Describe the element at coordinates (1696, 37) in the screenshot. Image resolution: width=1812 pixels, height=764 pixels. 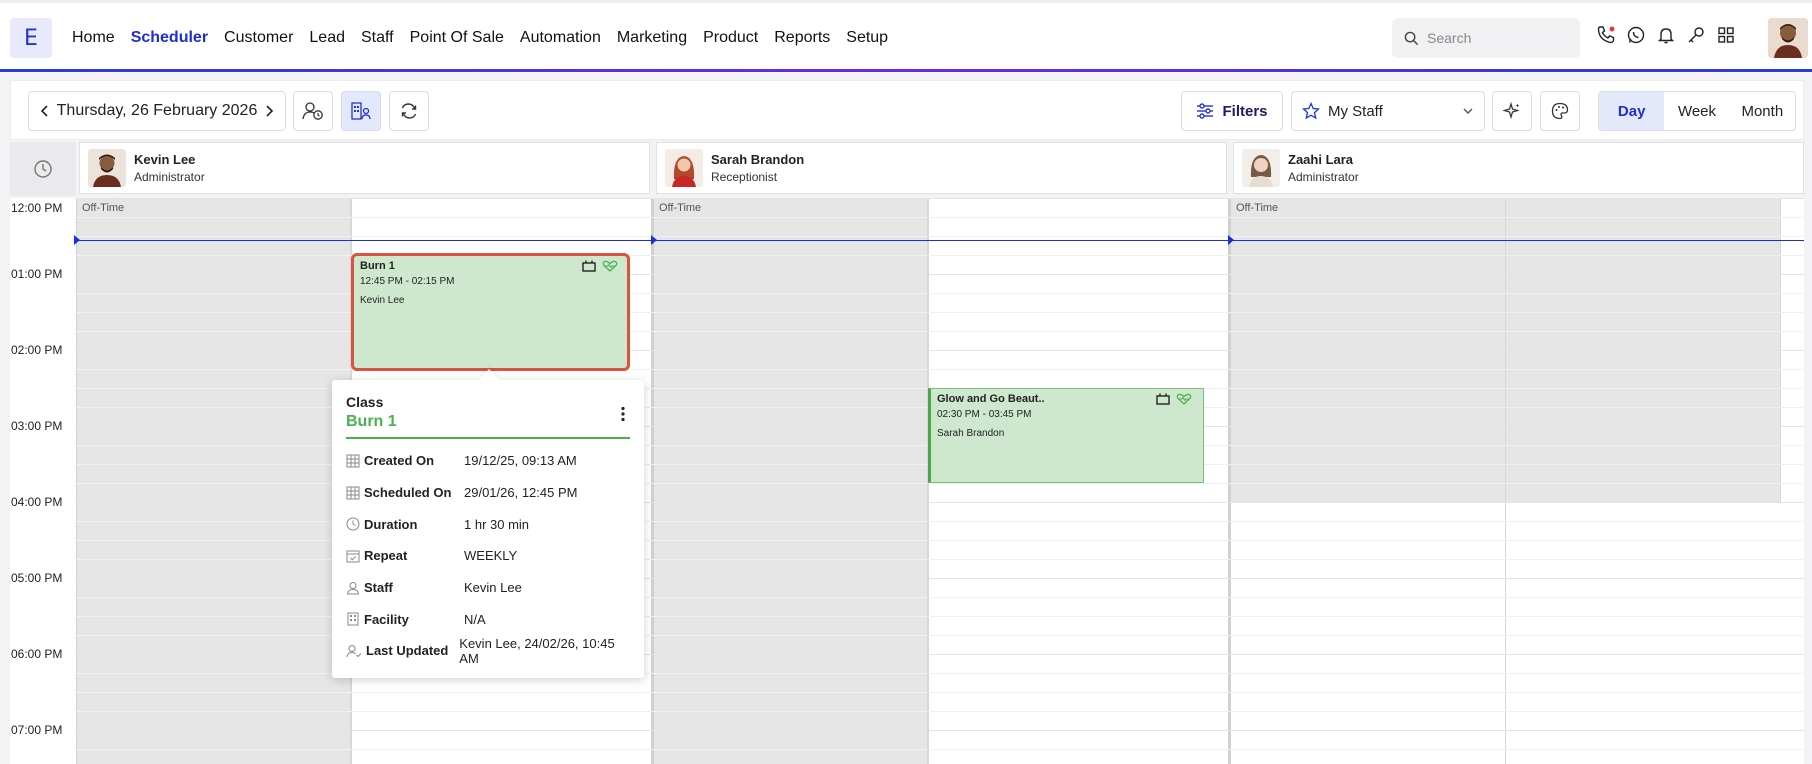
I see `key-icon` at that location.